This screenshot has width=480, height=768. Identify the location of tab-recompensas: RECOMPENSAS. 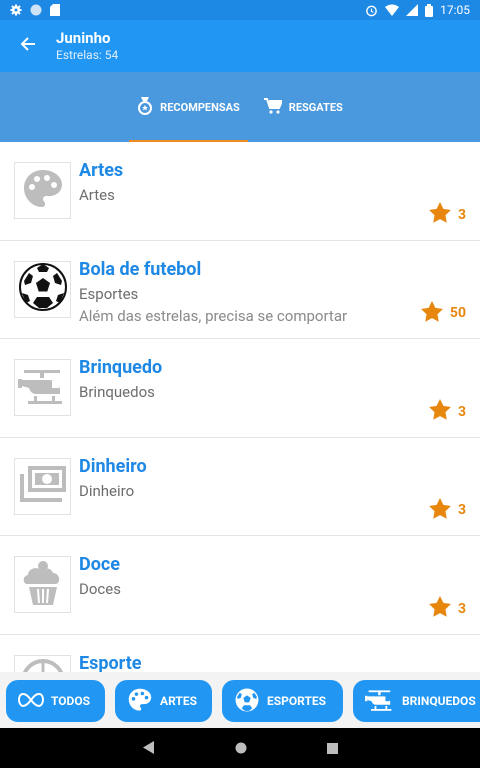
(188, 107).